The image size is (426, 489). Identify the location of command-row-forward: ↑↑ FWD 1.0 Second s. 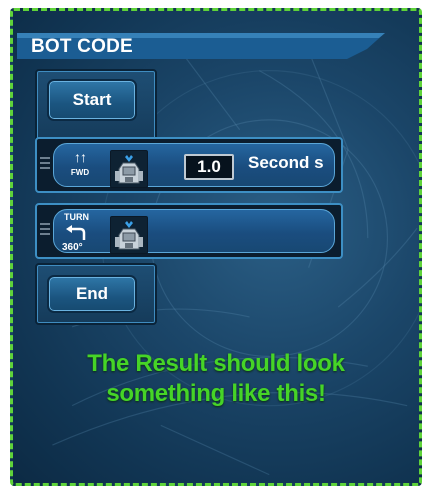
(189, 165).